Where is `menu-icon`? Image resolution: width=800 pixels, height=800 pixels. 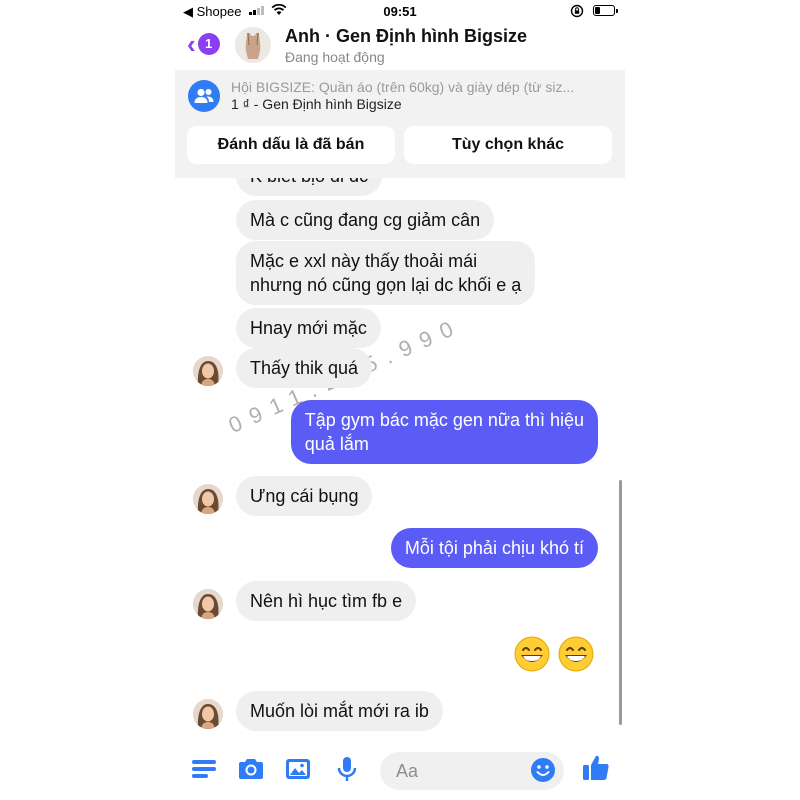
menu-icon is located at coordinates (204, 769).